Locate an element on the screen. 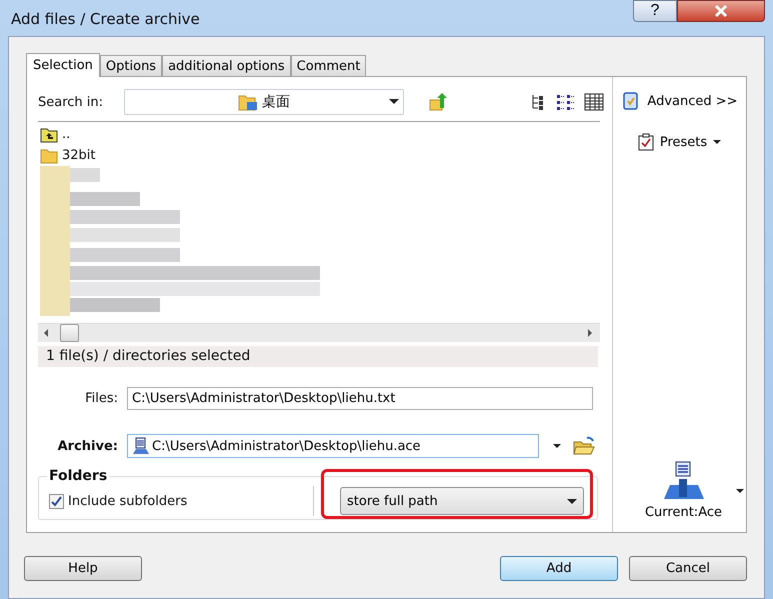 This screenshot has height=599, width=773. tab: Options is located at coordinates (131, 65).